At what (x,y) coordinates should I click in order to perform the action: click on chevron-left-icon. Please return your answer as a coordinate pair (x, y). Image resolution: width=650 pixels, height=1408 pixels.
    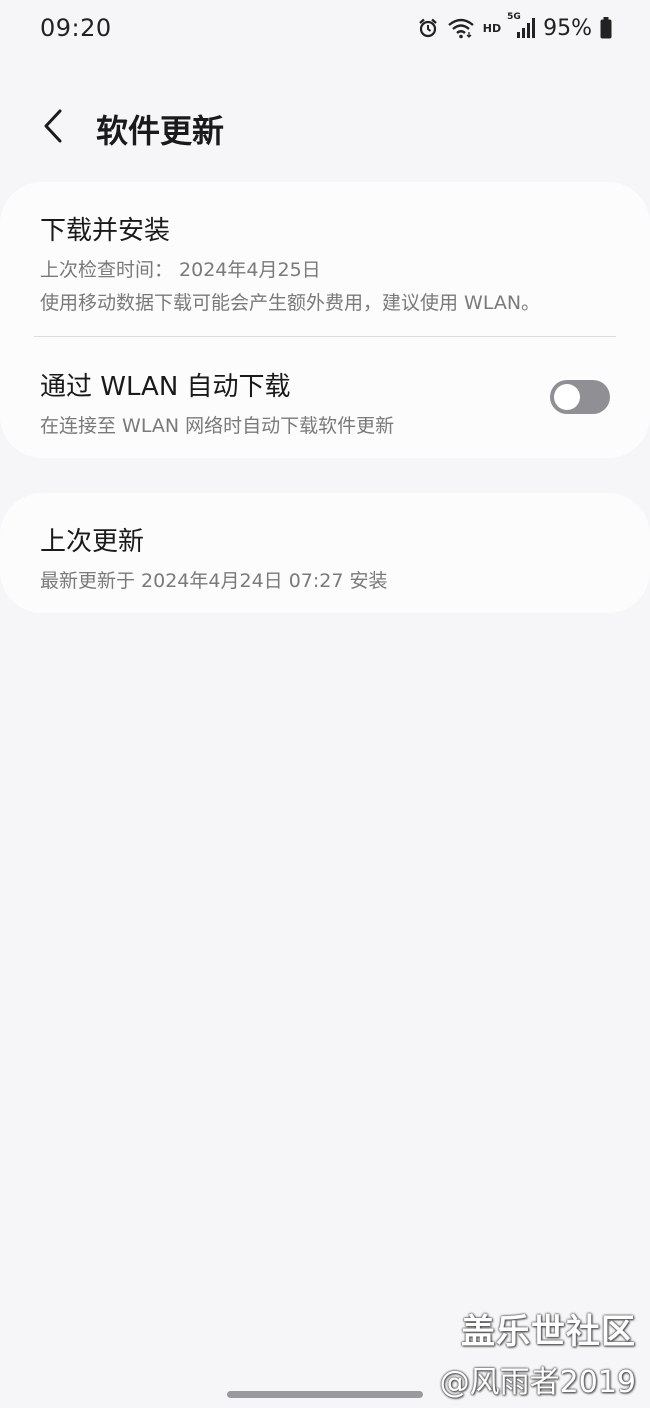
    Looking at the image, I should click on (54, 128).